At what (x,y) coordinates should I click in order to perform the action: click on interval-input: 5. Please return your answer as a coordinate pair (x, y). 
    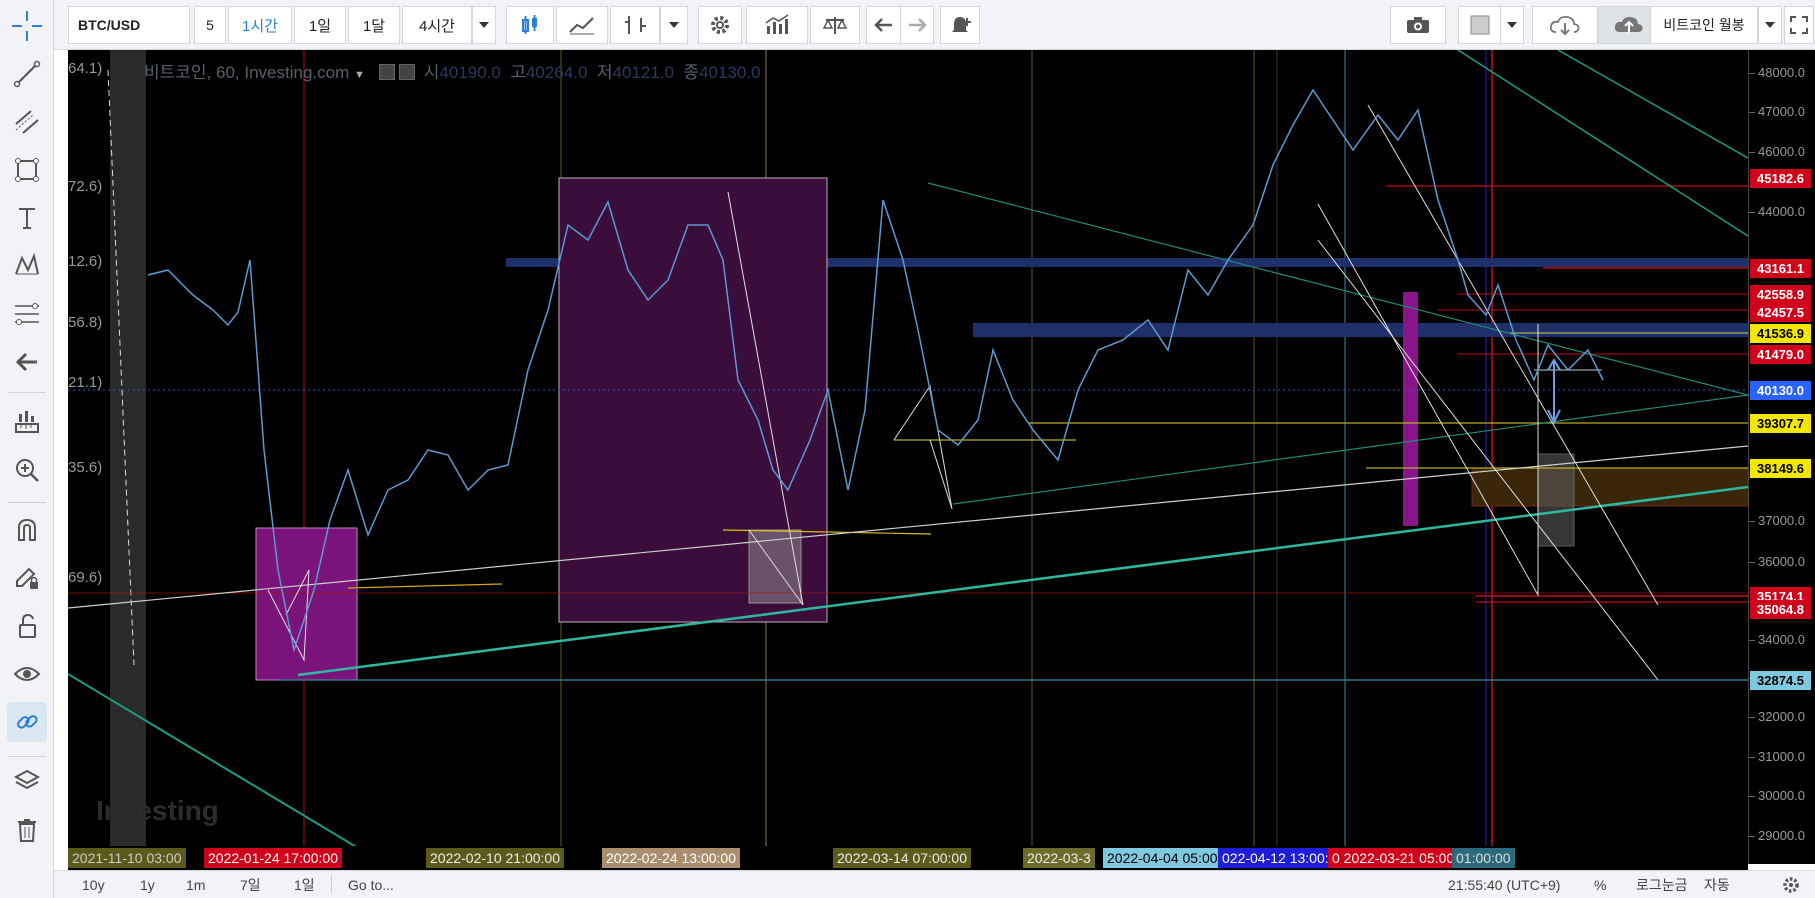
    Looking at the image, I should click on (210, 25).